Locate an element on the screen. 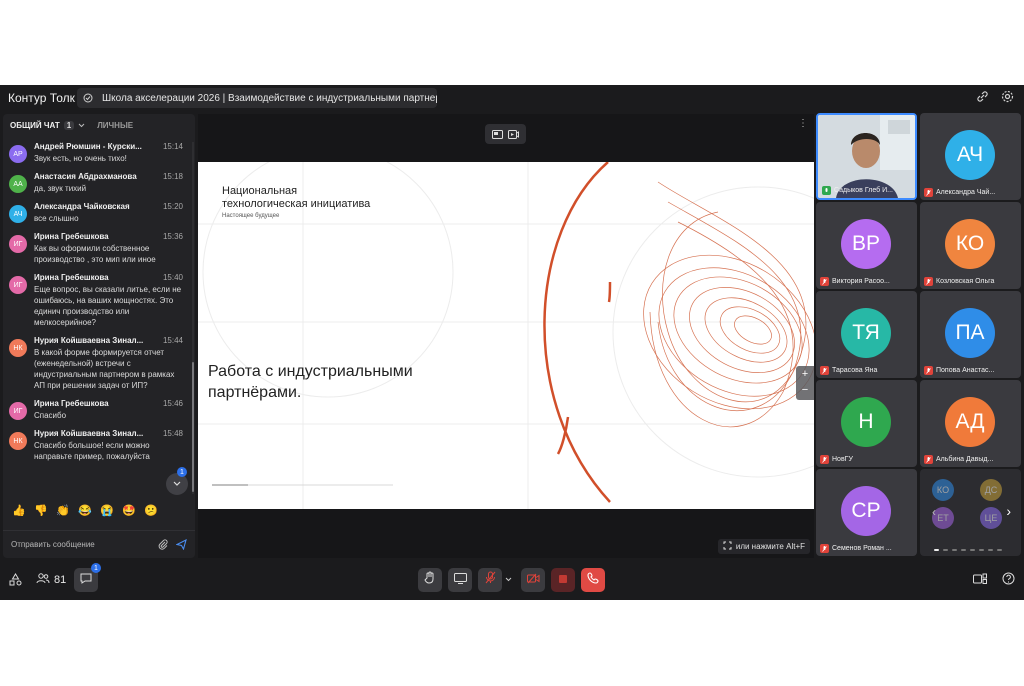 This screenshot has width=1024, height=686. slide-title: Работа с индустриальными партнёрами. is located at coordinates (310, 382).